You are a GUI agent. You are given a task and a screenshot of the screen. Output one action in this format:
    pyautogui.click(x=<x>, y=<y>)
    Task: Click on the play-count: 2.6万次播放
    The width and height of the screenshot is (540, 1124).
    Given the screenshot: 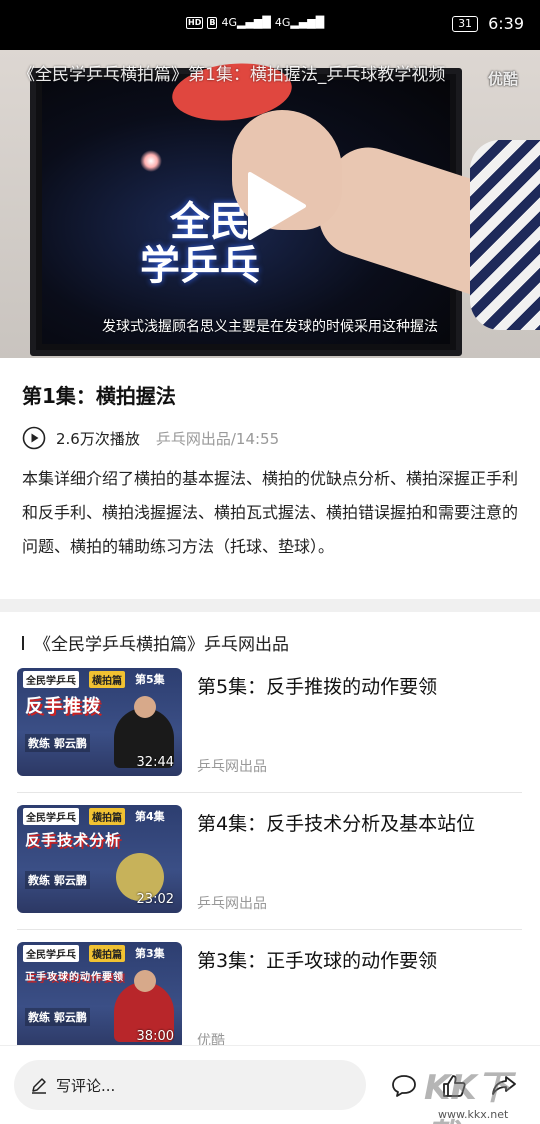 What is the action you would take?
    pyautogui.click(x=98, y=438)
    